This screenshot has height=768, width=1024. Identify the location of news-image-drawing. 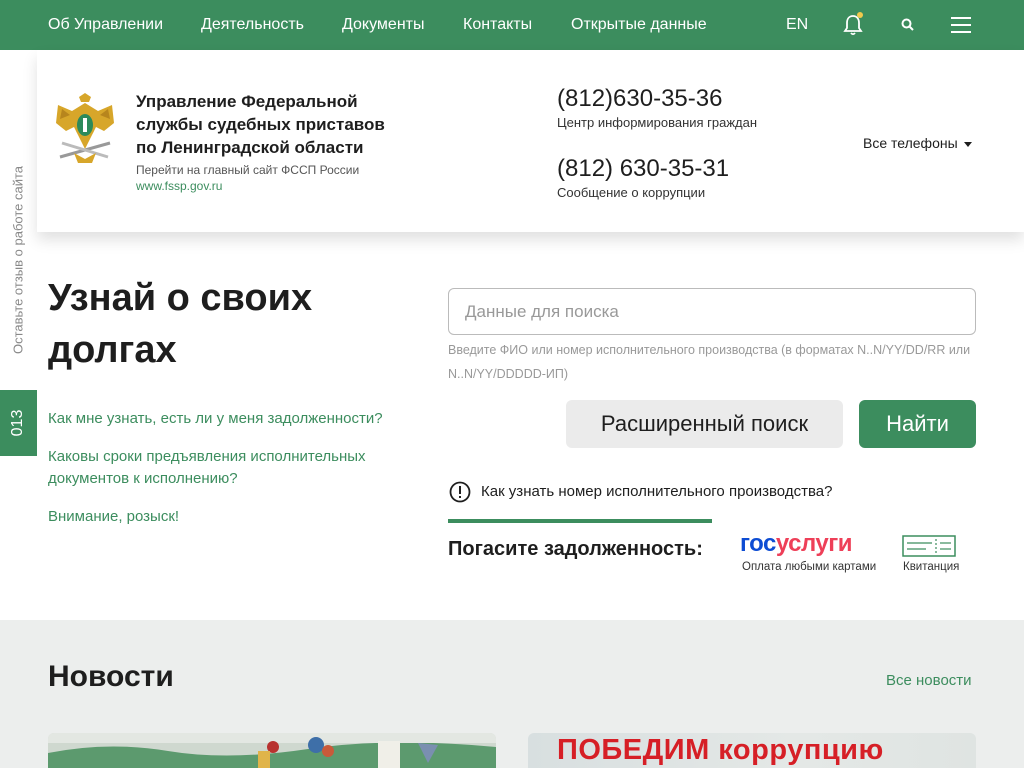
(272, 750).